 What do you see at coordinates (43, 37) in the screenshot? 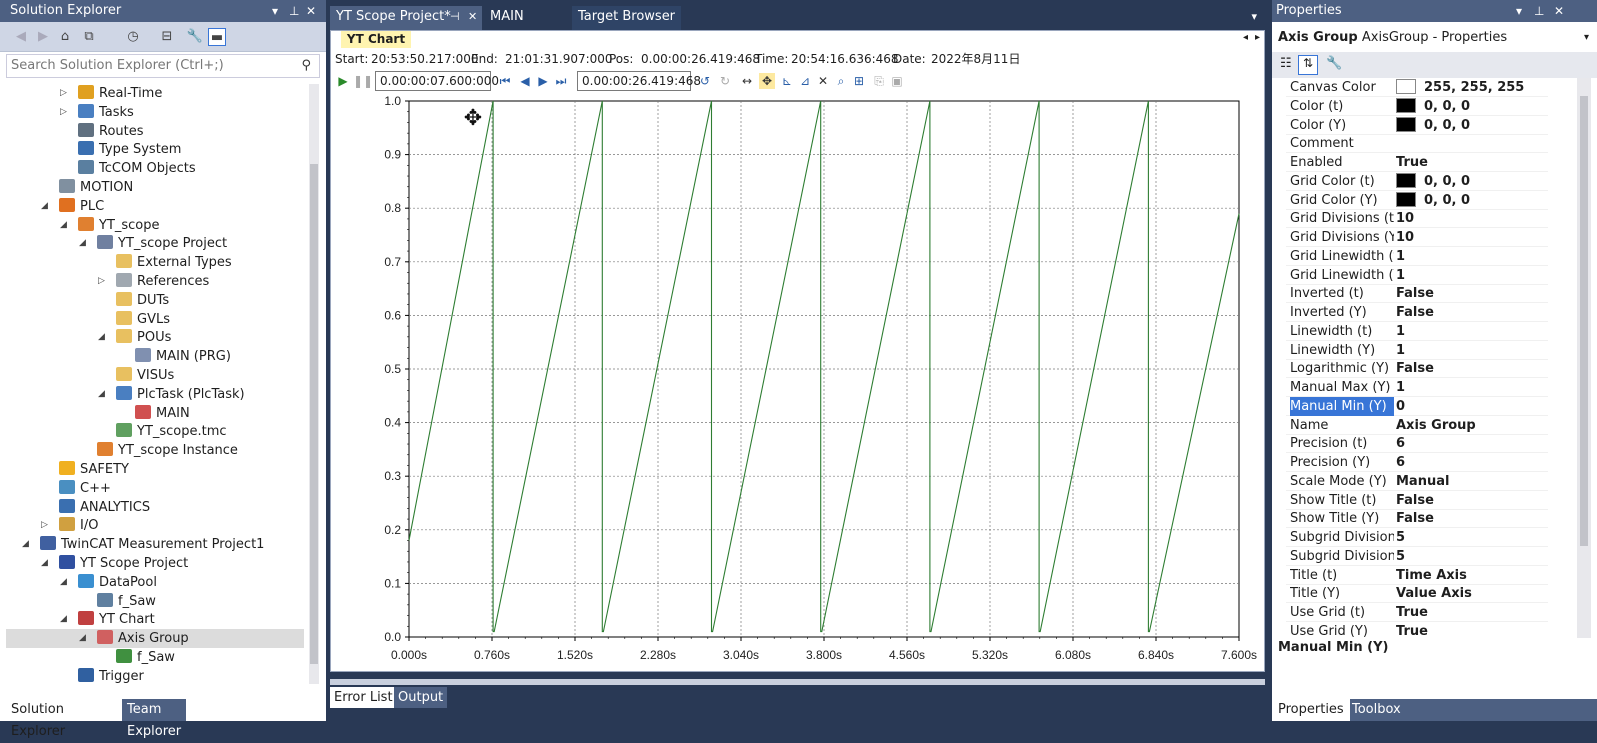
I see `forward-icon: ▶` at bounding box center [43, 37].